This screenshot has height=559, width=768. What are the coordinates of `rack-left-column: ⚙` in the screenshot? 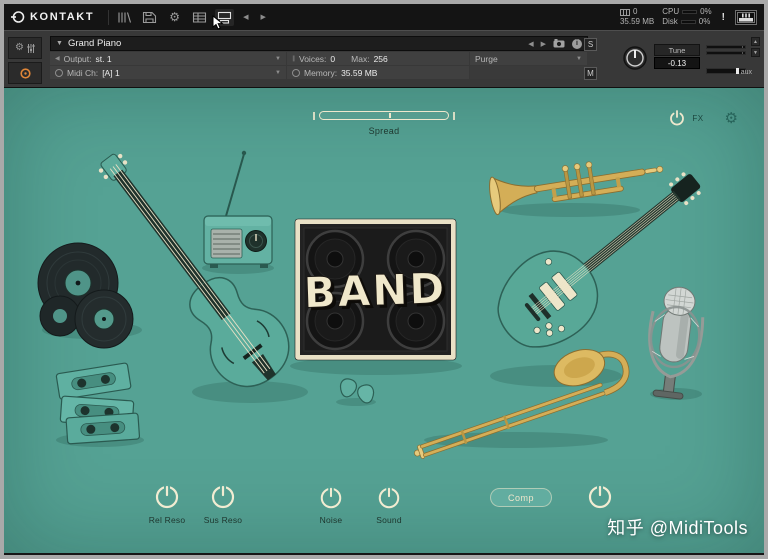 It's located at (27, 62).